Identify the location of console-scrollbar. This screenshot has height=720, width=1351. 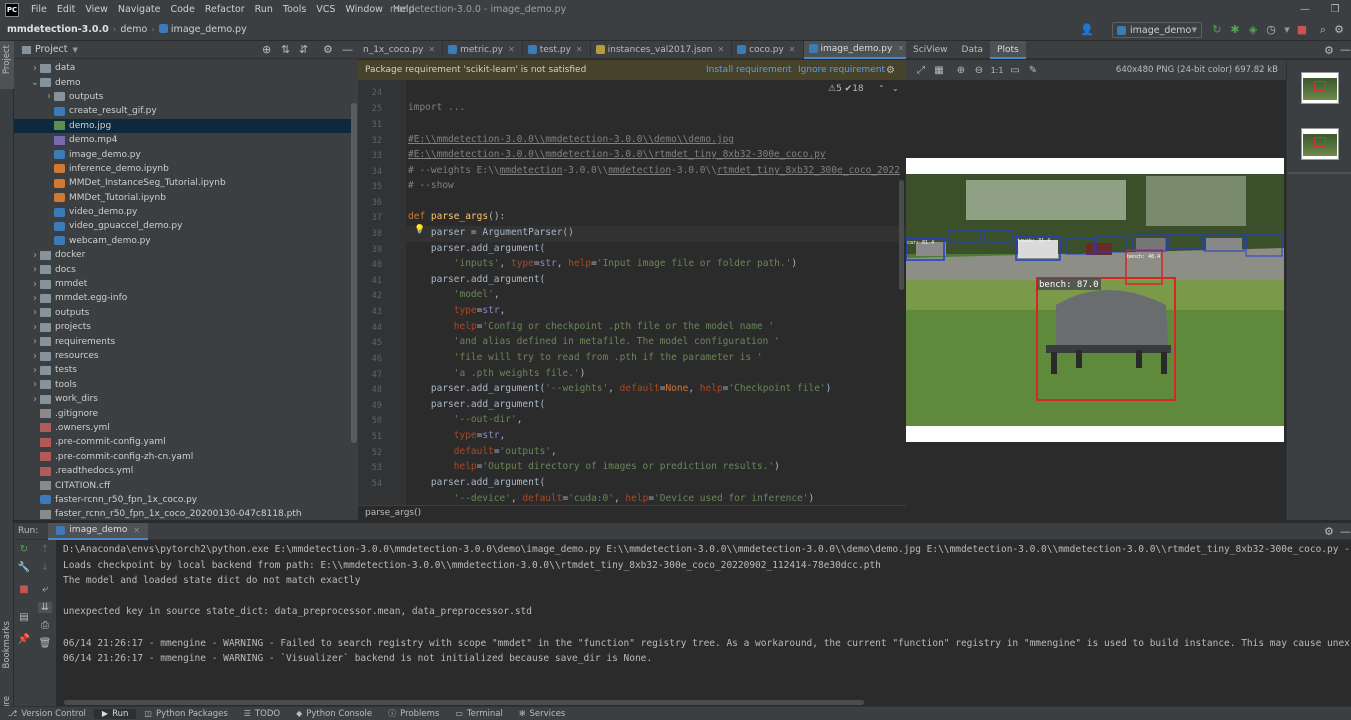
(464, 702).